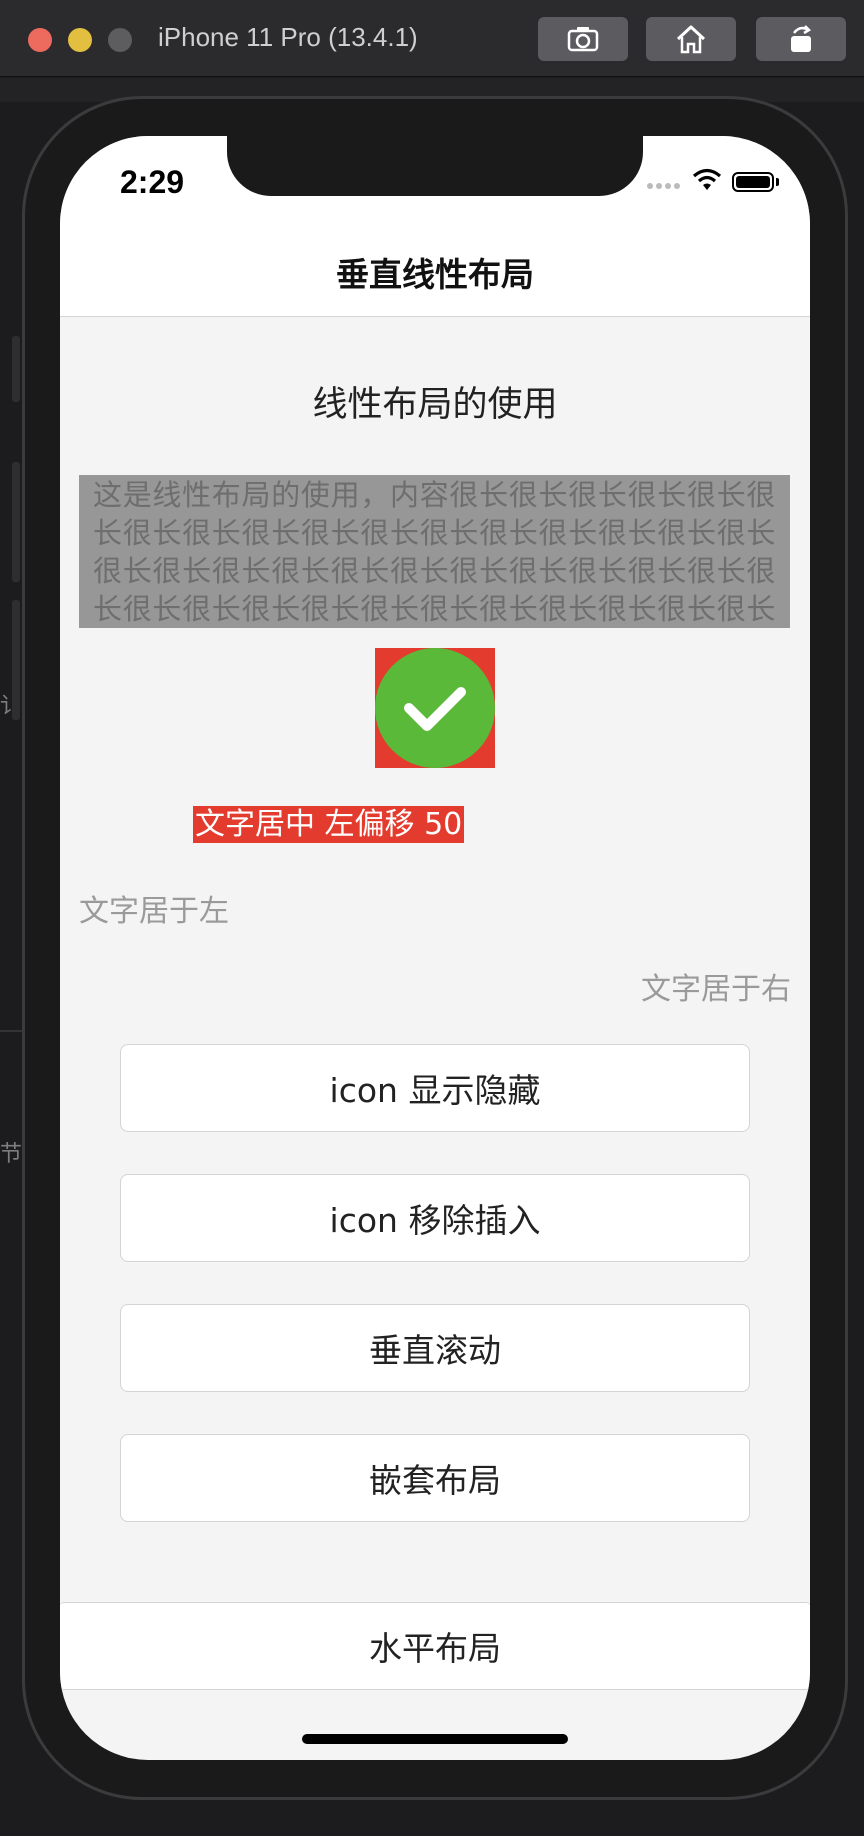  I want to click on rotate-button, so click(801, 39).